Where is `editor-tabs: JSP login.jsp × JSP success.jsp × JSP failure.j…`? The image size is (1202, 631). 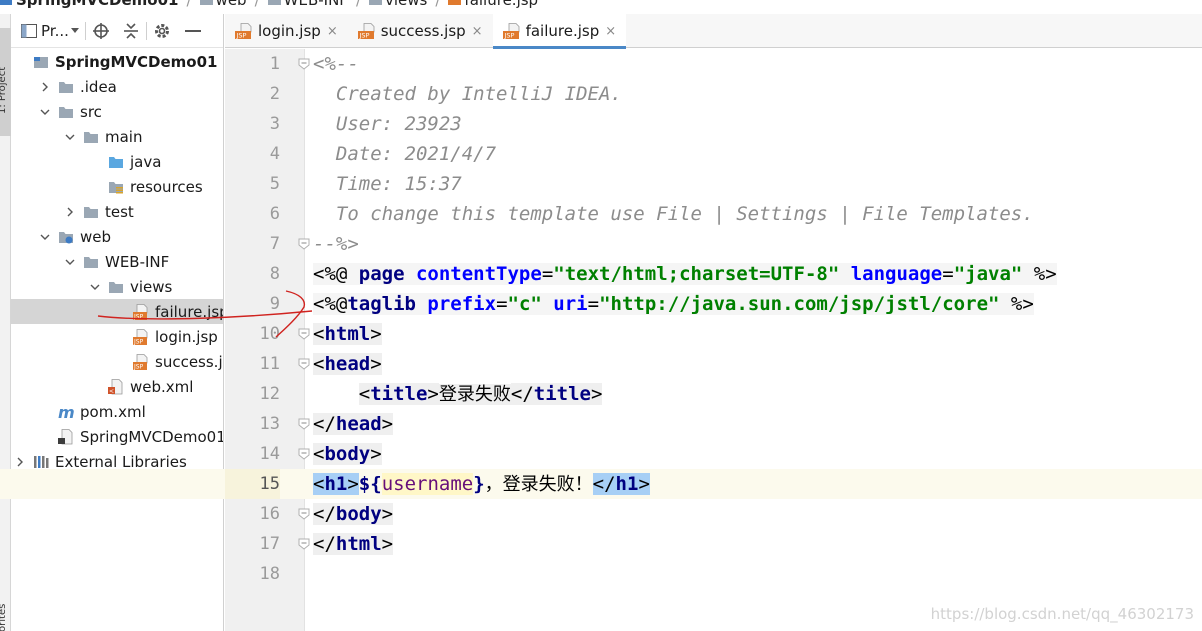 editor-tabs: JSP login.jsp × JSP success.jsp × JSP failure.j… is located at coordinates (713, 31).